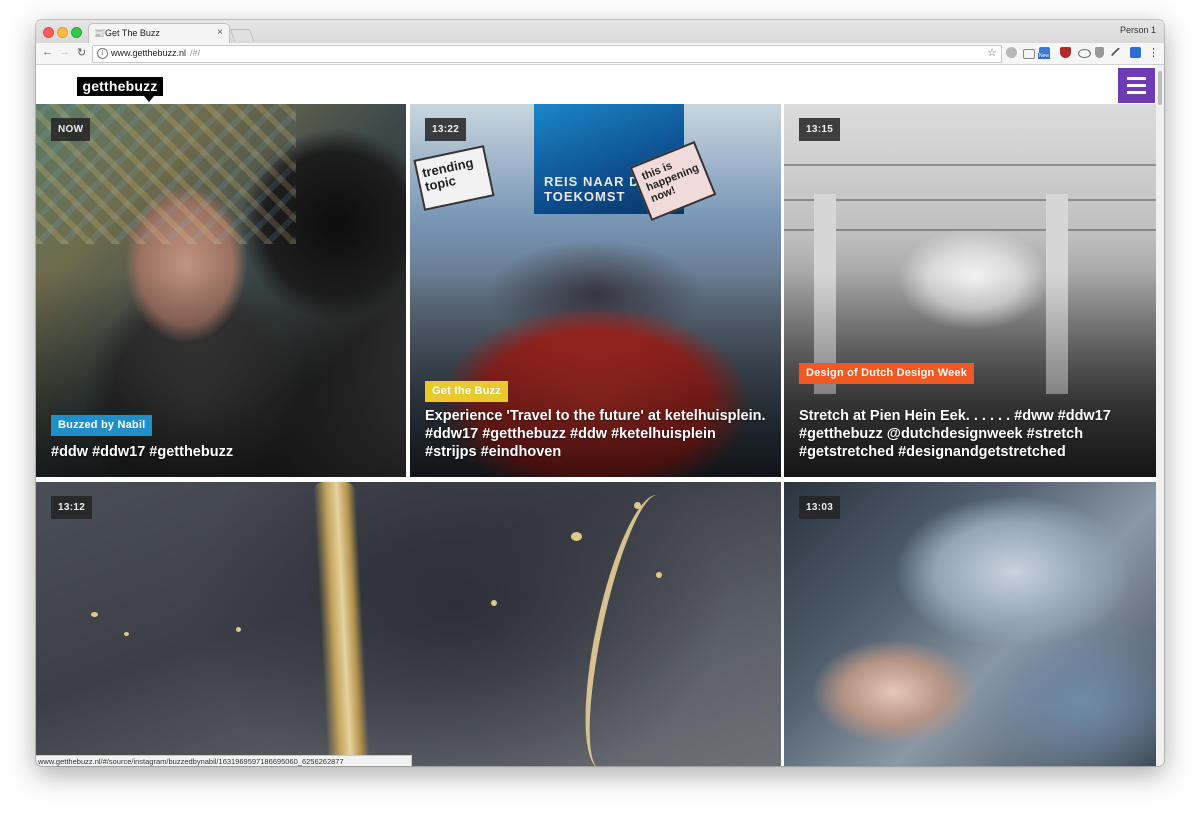  I want to click on site-logo: getthebuzz, so click(120, 86).